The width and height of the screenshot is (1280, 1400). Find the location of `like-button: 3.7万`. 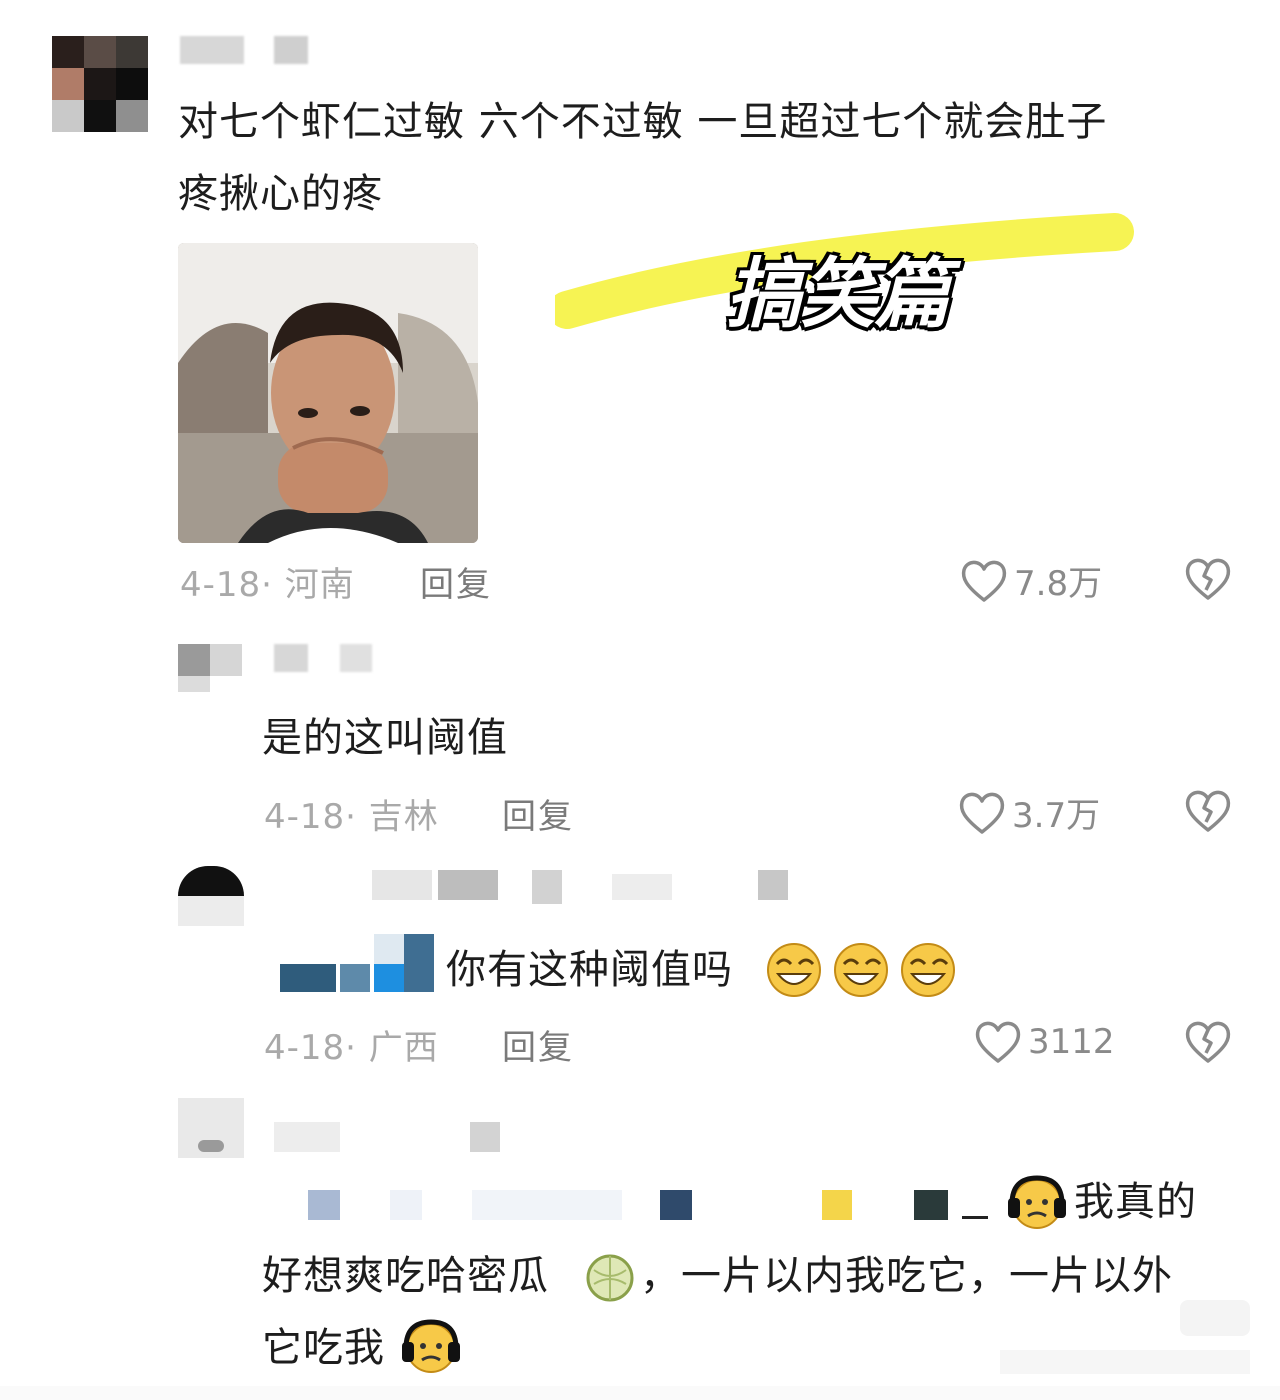

like-button: 3.7万 is located at coordinates (1029, 812).